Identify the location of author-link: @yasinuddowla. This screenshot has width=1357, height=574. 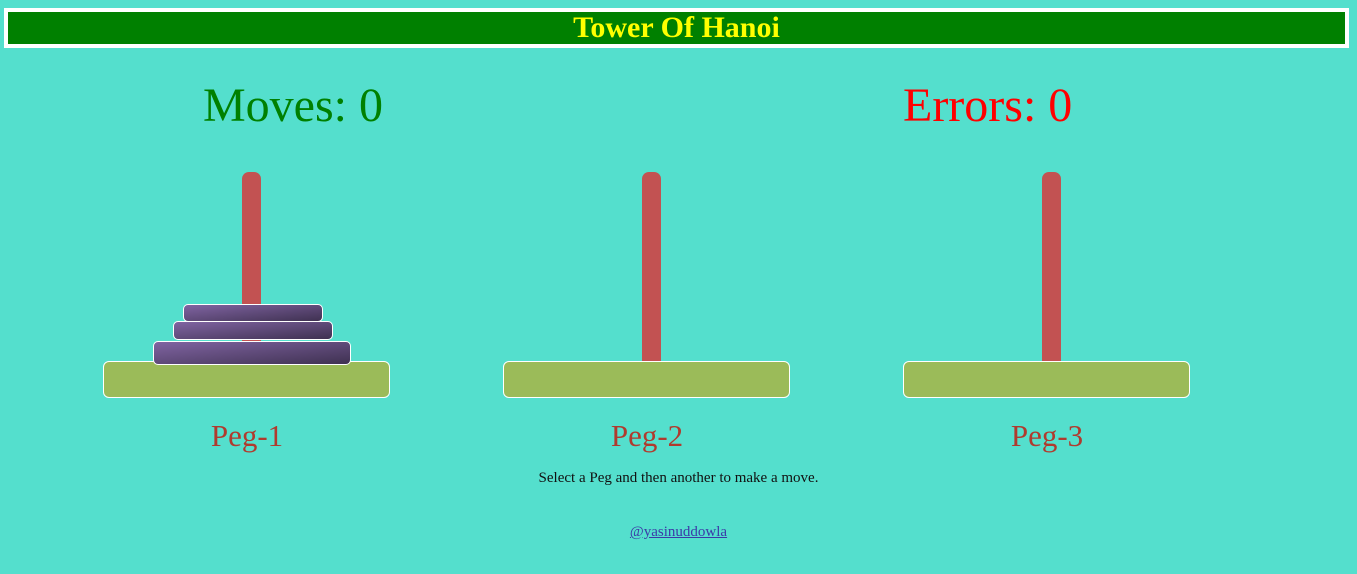
(678, 532).